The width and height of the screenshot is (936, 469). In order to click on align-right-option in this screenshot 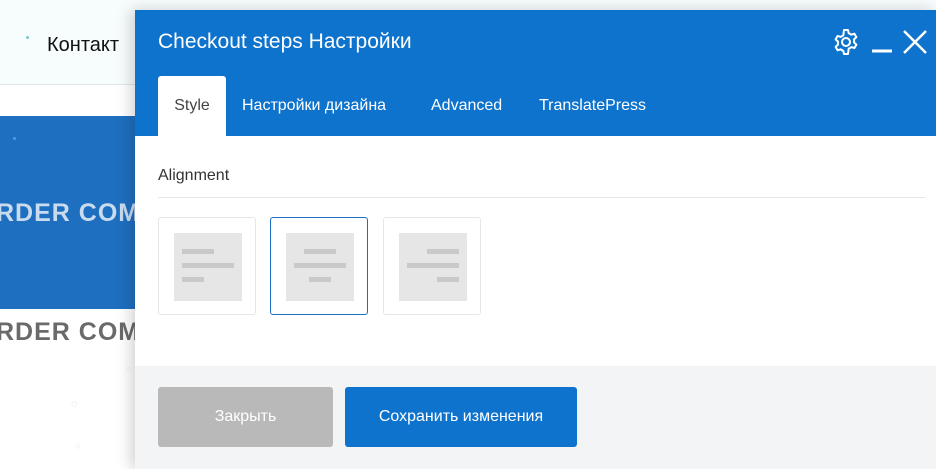, I will do `click(432, 266)`.